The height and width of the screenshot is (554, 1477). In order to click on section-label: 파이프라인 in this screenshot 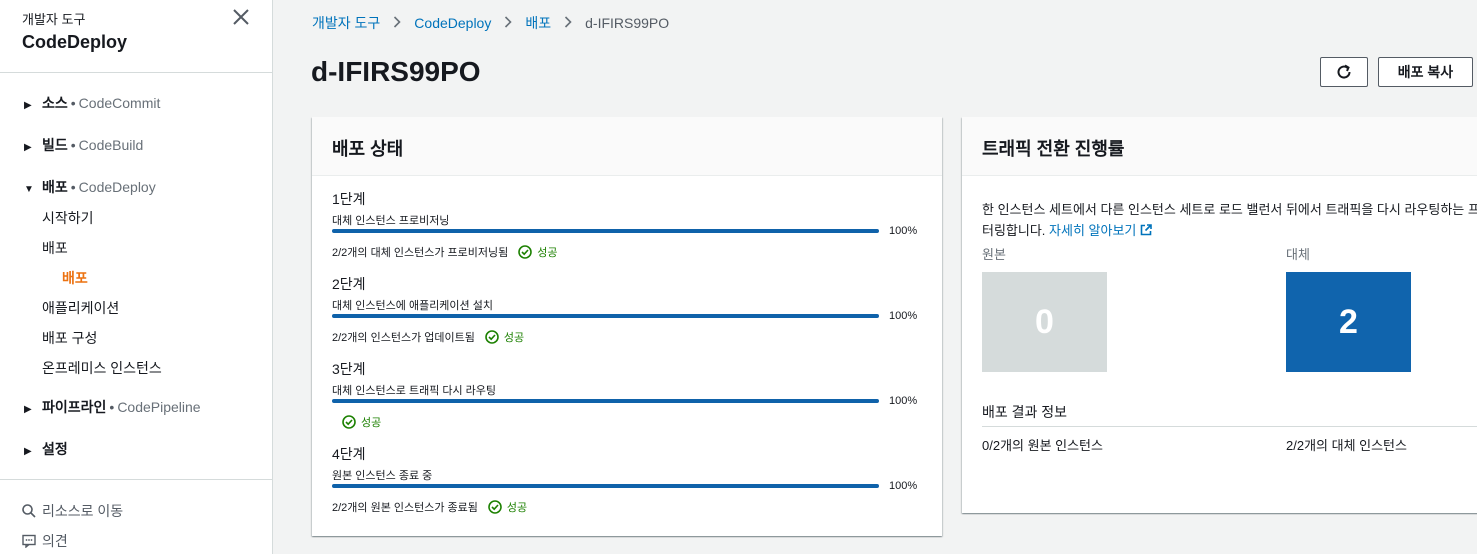, I will do `click(74, 407)`.